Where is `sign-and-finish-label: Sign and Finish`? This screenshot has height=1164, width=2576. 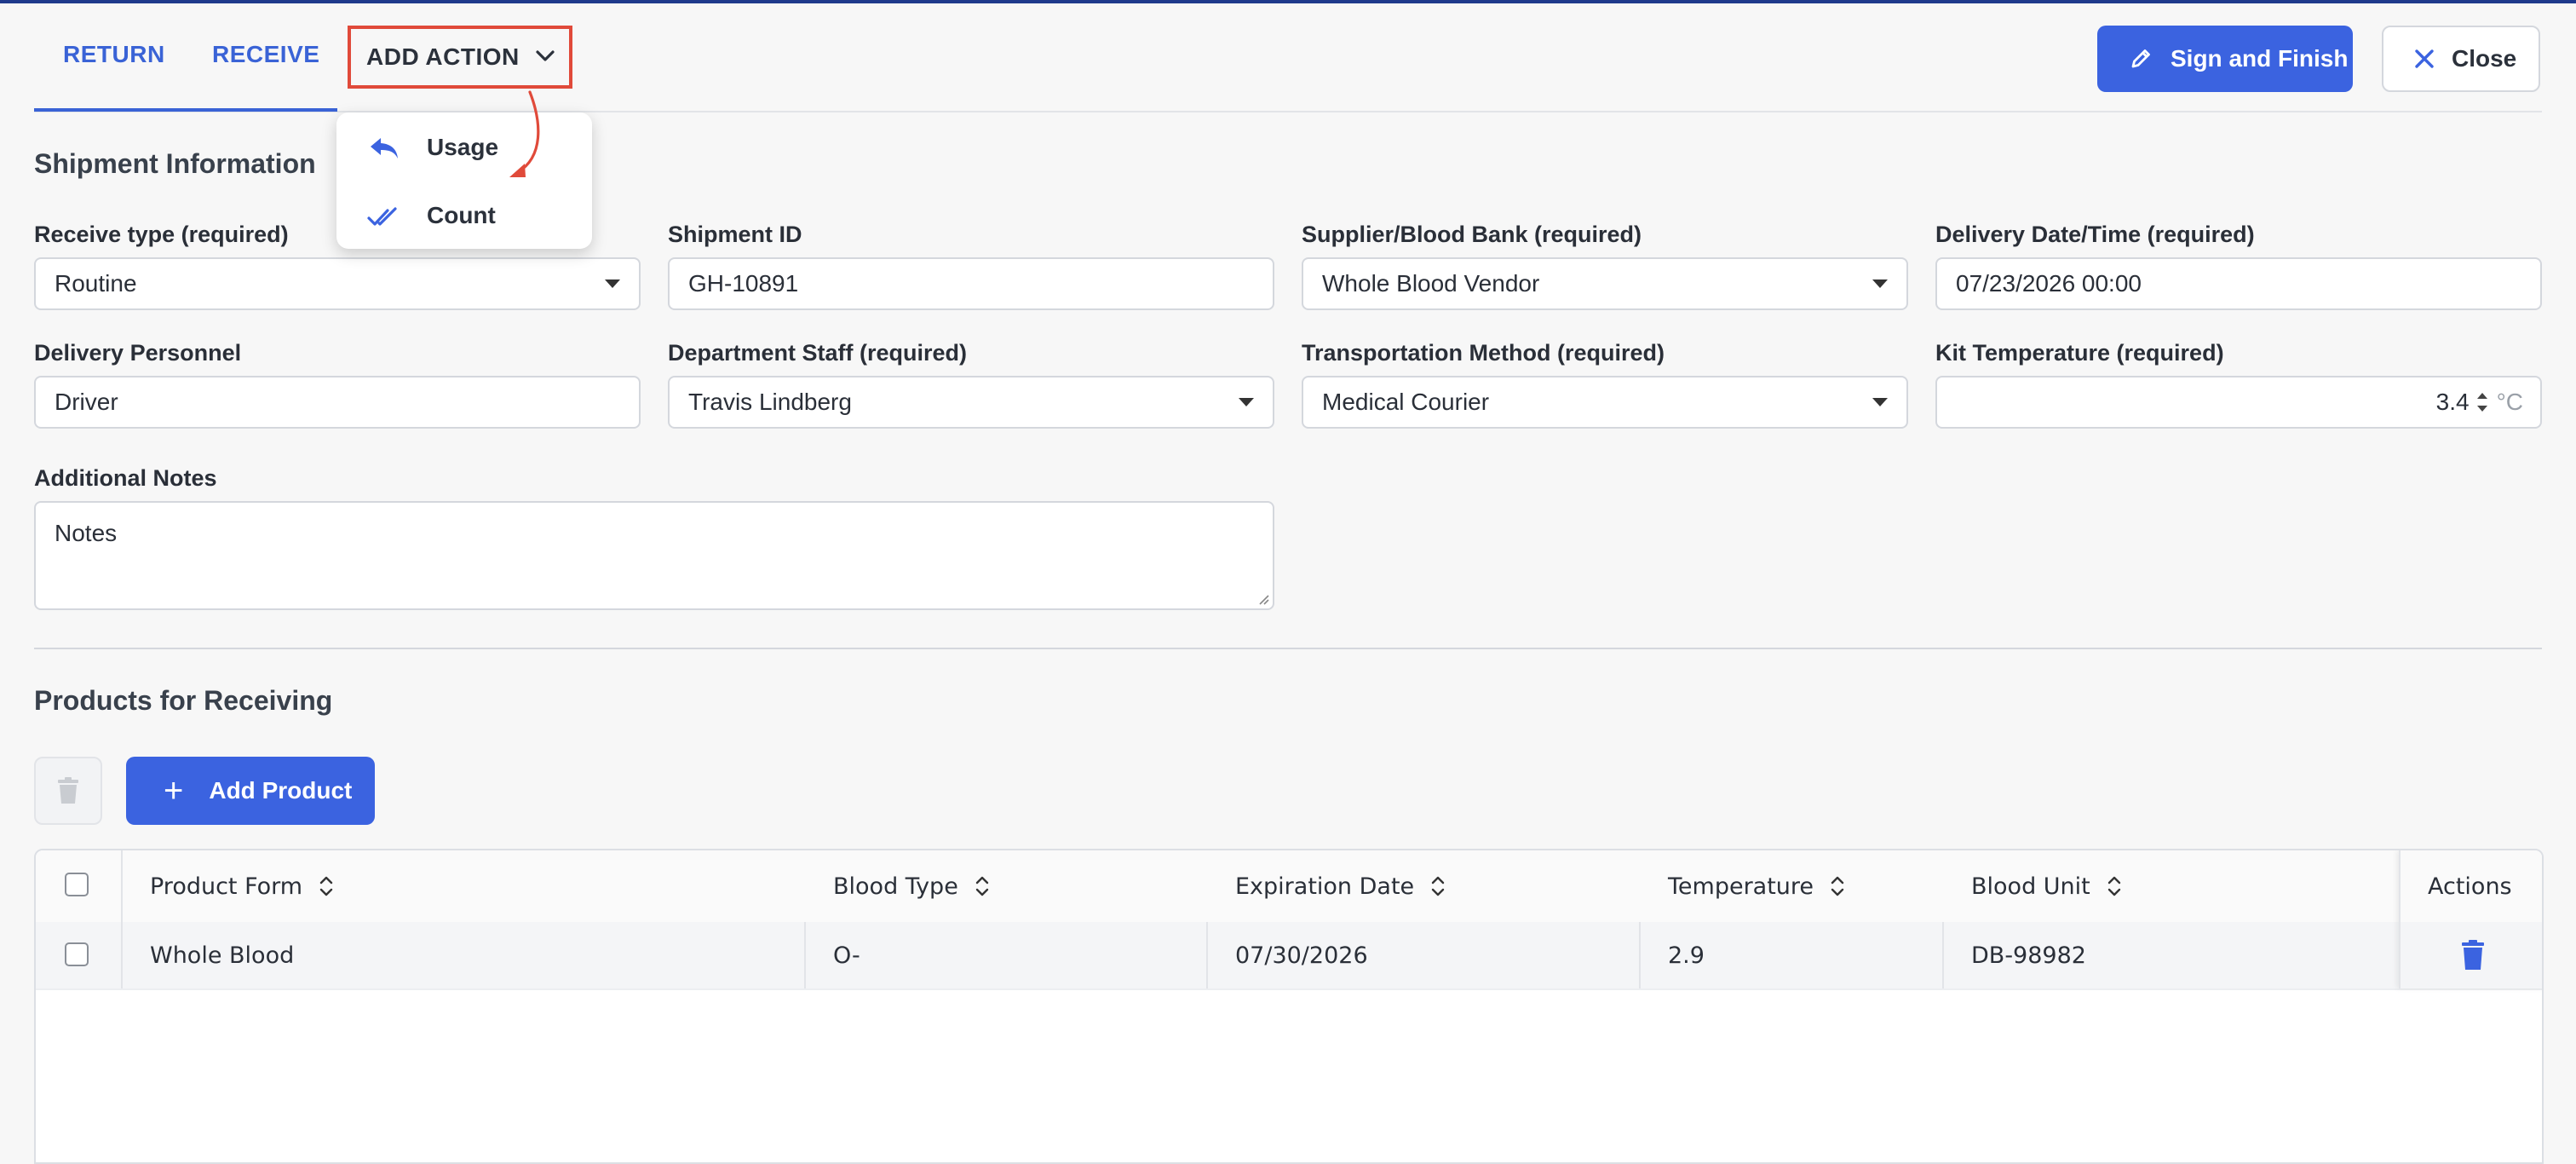 sign-and-finish-label: Sign and Finish is located at coordinates (2260, 59).